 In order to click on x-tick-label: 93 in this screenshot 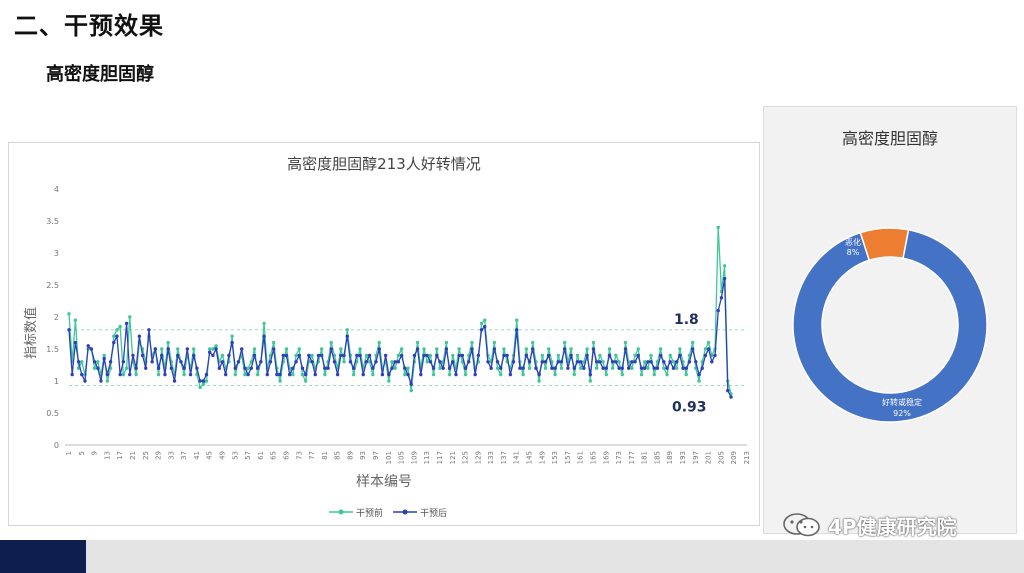, I will do `click(363, 455)`.